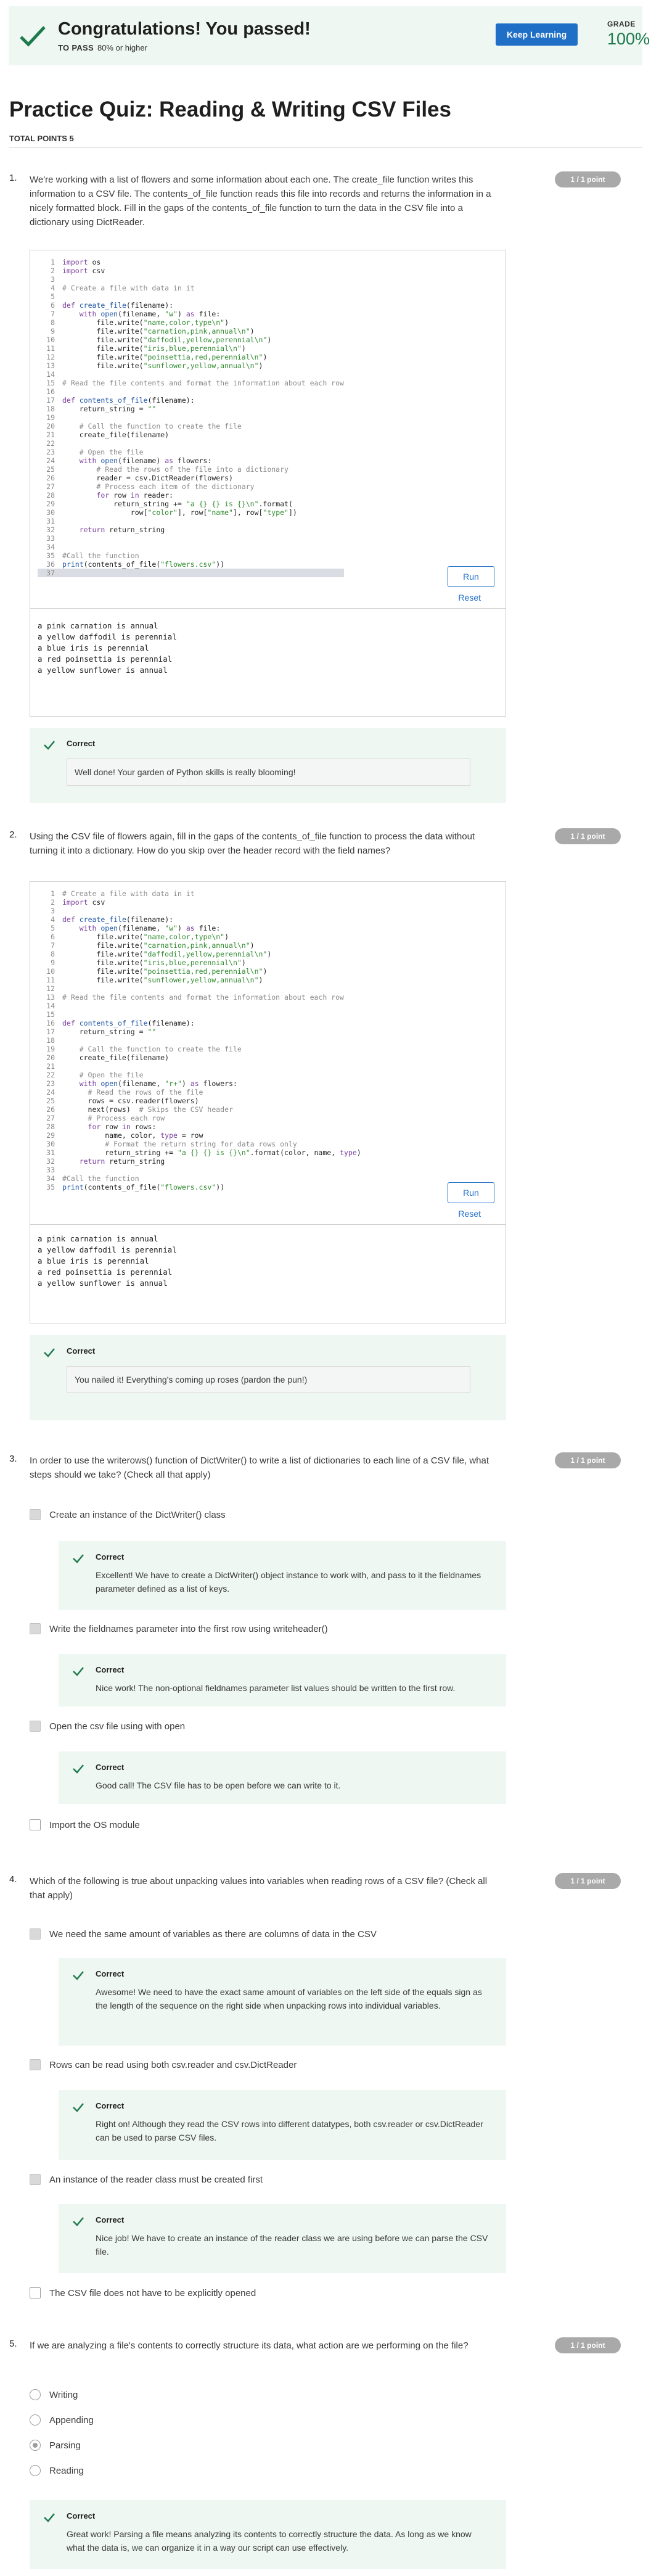  I want to click on code-line: 26 next(rows) # Skips the CSV header, so click(199, 1109).